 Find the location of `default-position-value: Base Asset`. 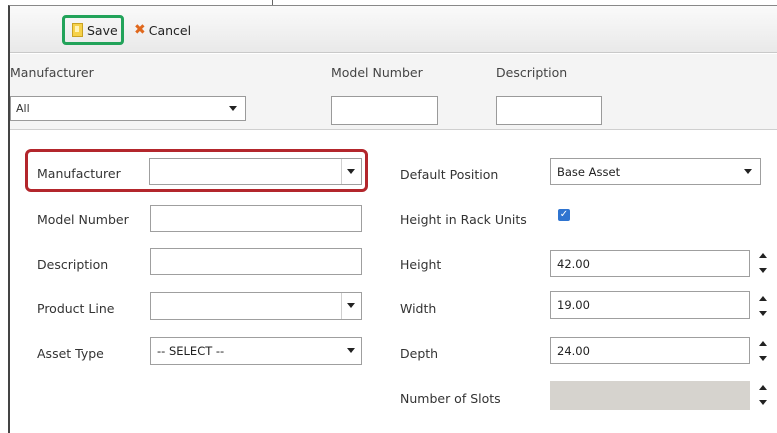

default-position-value: Base Asset is located at coordinates (589, 171).